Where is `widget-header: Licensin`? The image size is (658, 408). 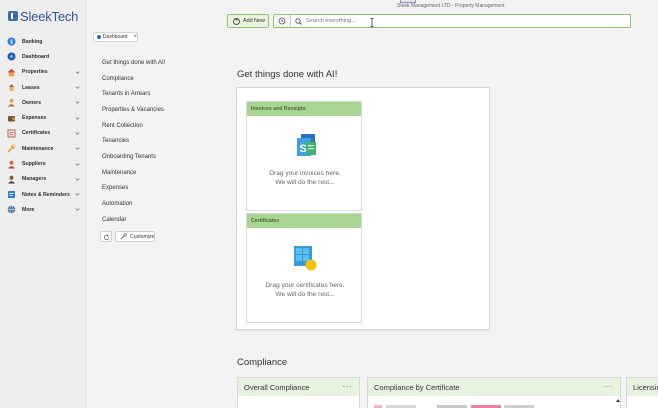
widget-header: Licensin is located at coordinates (642, 387).